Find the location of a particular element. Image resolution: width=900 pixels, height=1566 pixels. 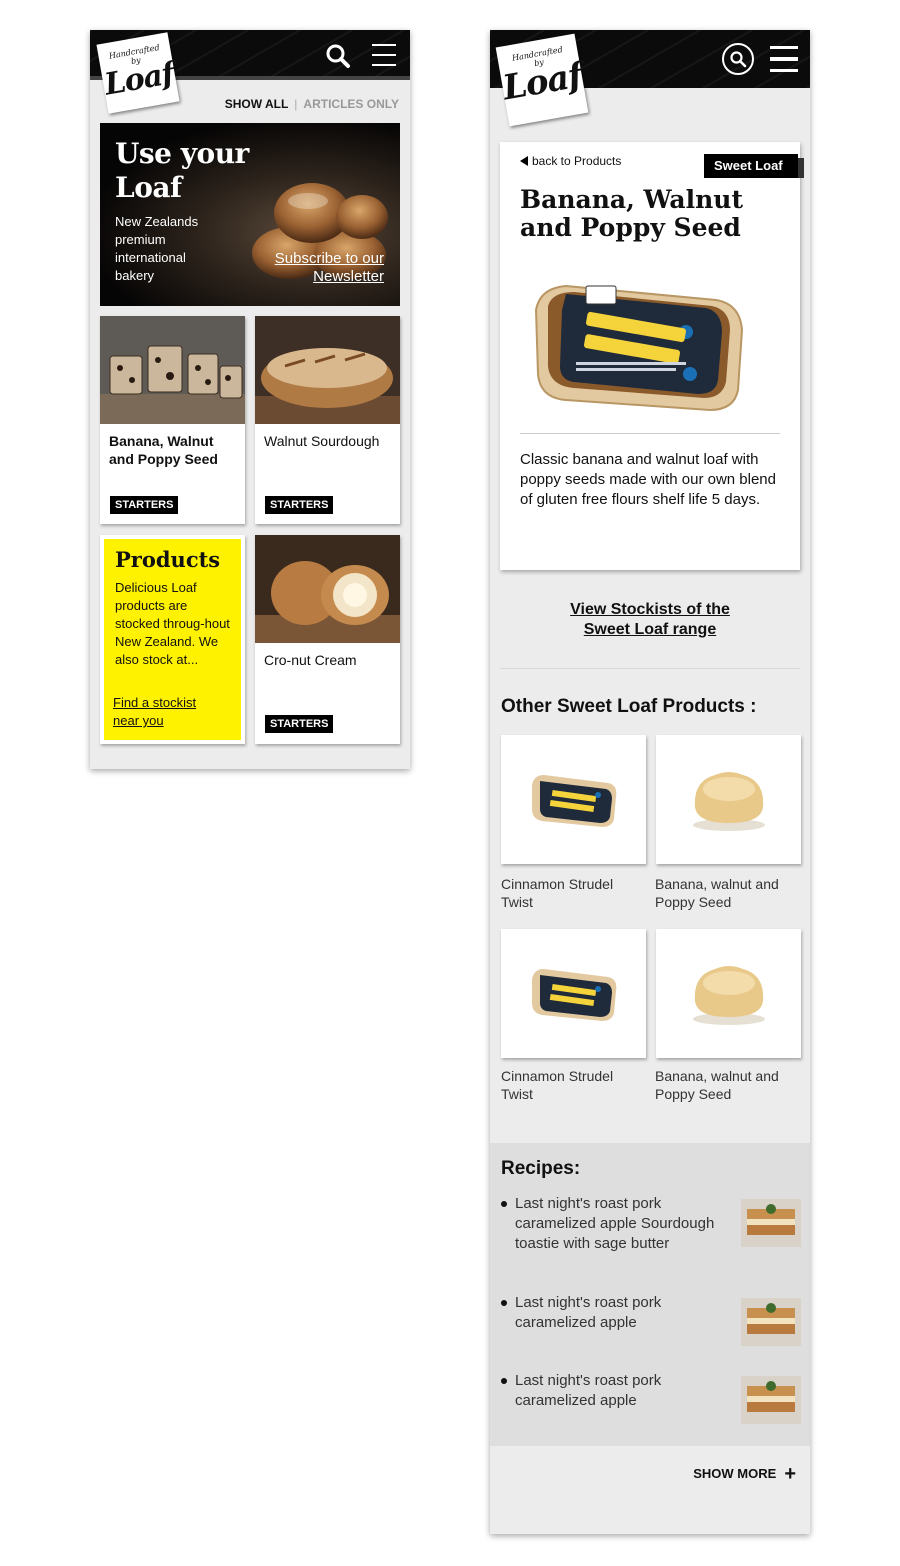

article-card: Banana, Walnut and Poppy Seed STARTERS is located at coordinates (172, 420).